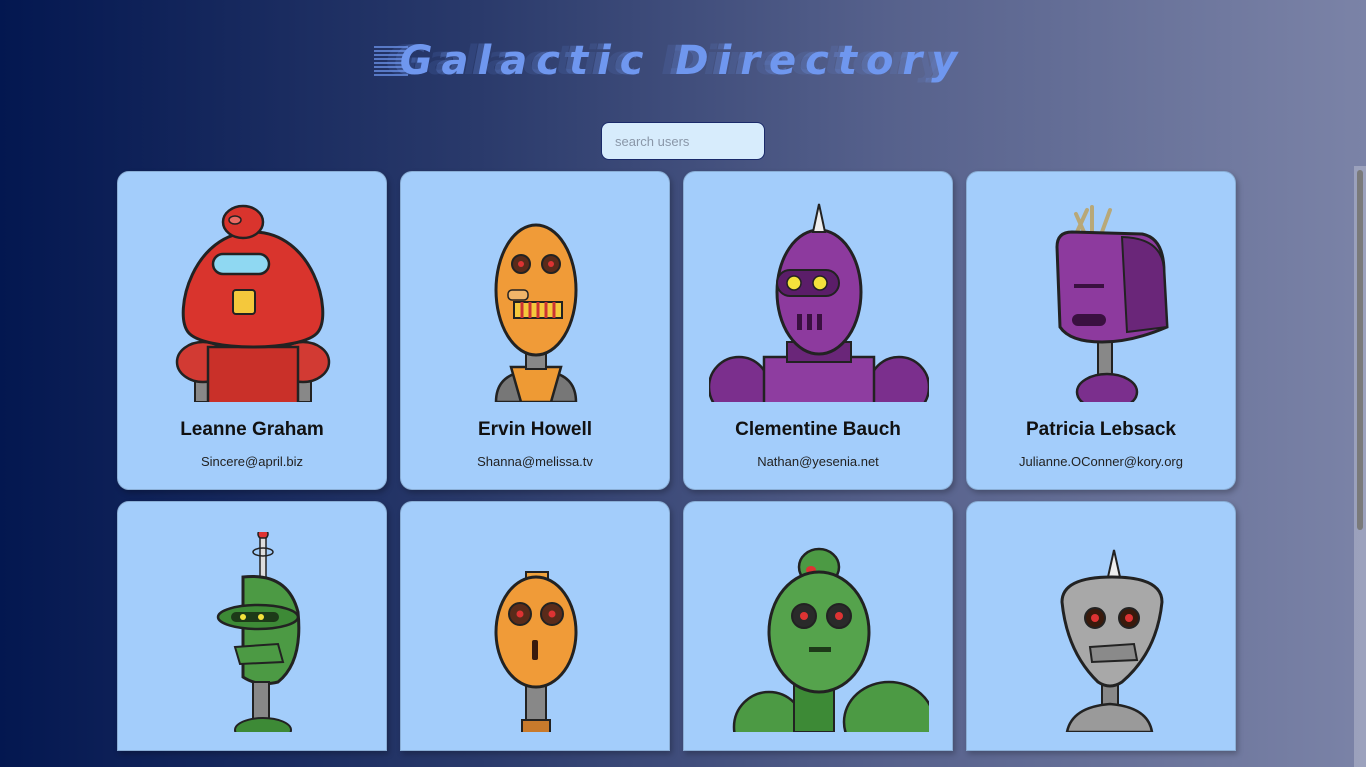 The height and width of the screenshot is (767, 1366). What do you see at coordinates (683, 141) in the screenshot?
I see `search-input` at bounding box center [683, 141].